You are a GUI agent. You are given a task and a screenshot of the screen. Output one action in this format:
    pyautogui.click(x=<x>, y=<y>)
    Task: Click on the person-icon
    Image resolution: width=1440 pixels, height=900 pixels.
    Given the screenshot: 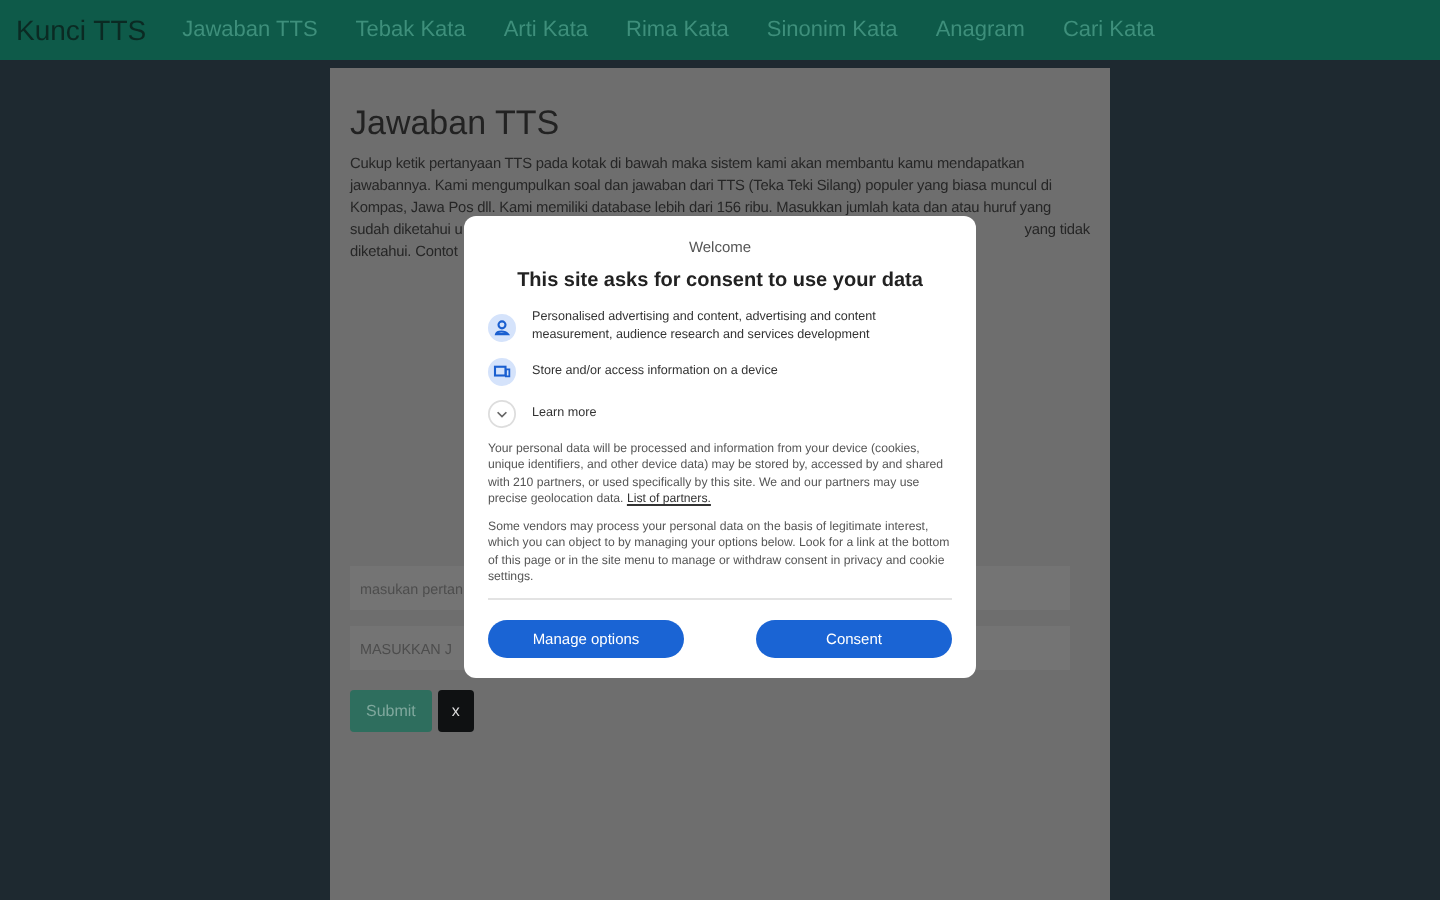 What is the action you would take?
    pyautogui.click(x=502, y=327)
    